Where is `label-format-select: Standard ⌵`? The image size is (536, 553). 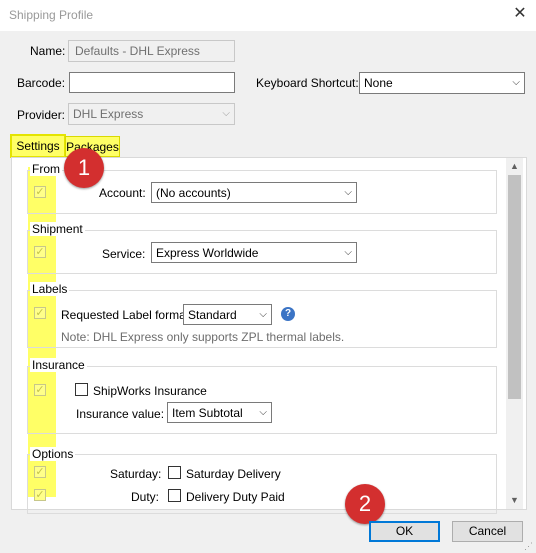 label-format-select: Standard ⌵ is located at coordinates (227, 314).